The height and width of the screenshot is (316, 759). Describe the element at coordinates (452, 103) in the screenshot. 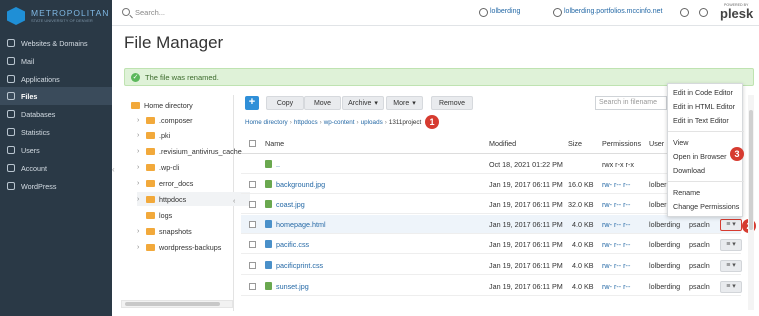

I see `remove-button: Remove` at that location.